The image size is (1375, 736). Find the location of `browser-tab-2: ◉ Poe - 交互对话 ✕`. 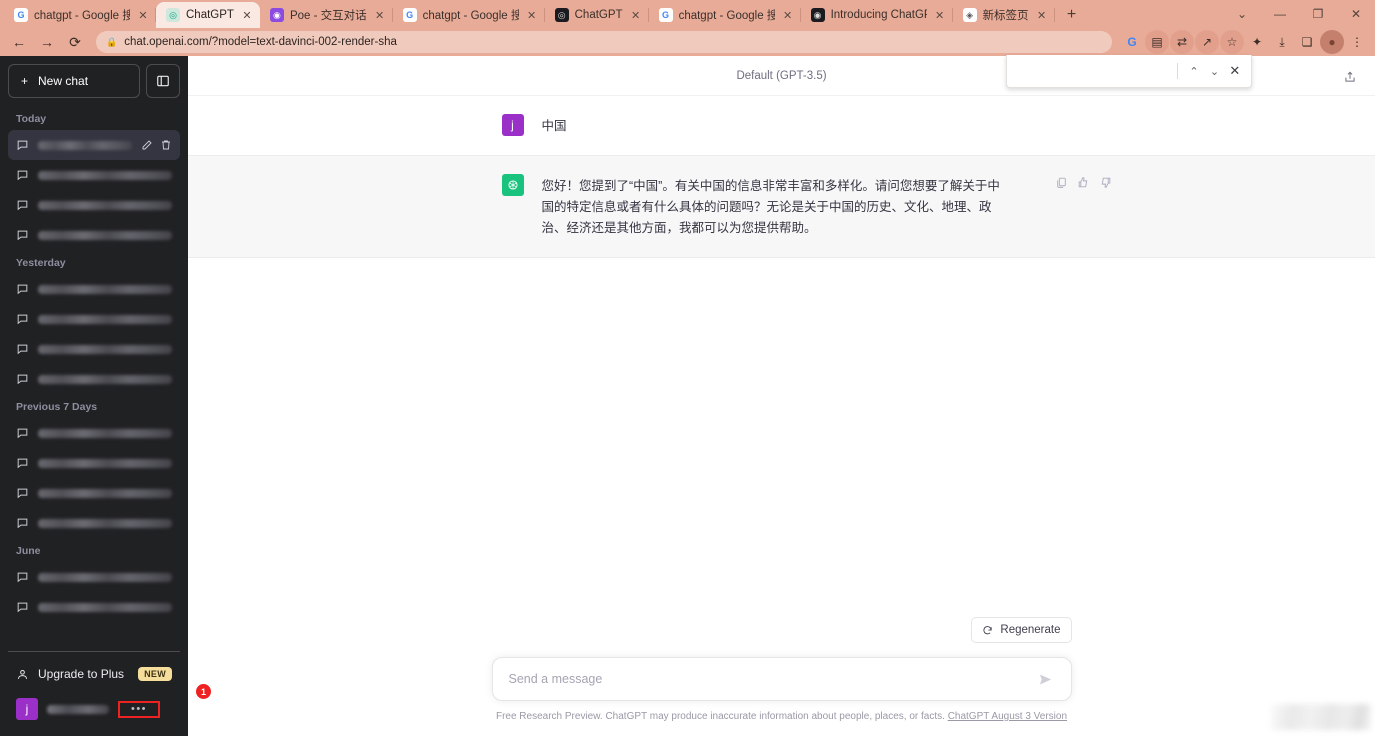

browser-tab-2: ◉ Poe - 交互对话 ✕ is located at coordinates (326, 15).